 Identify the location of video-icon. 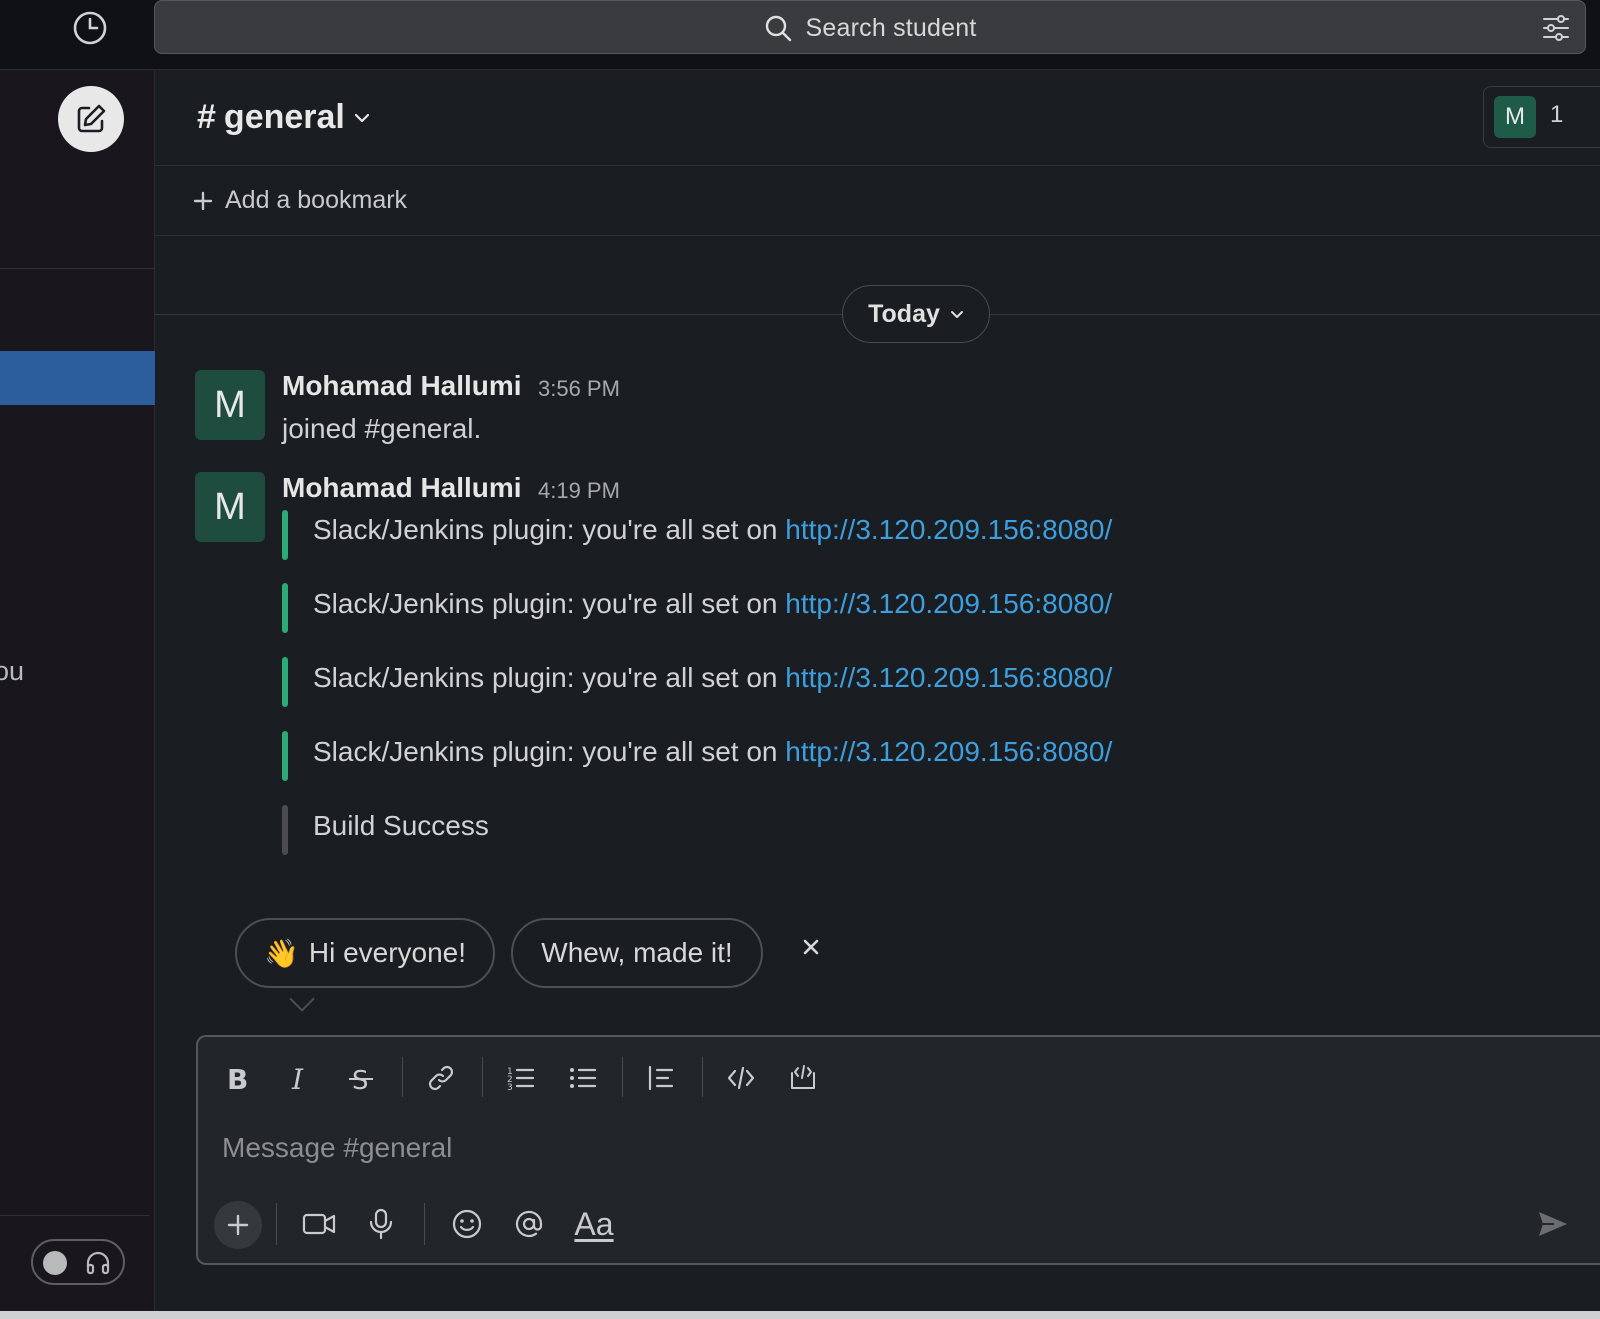
(319, 1224).